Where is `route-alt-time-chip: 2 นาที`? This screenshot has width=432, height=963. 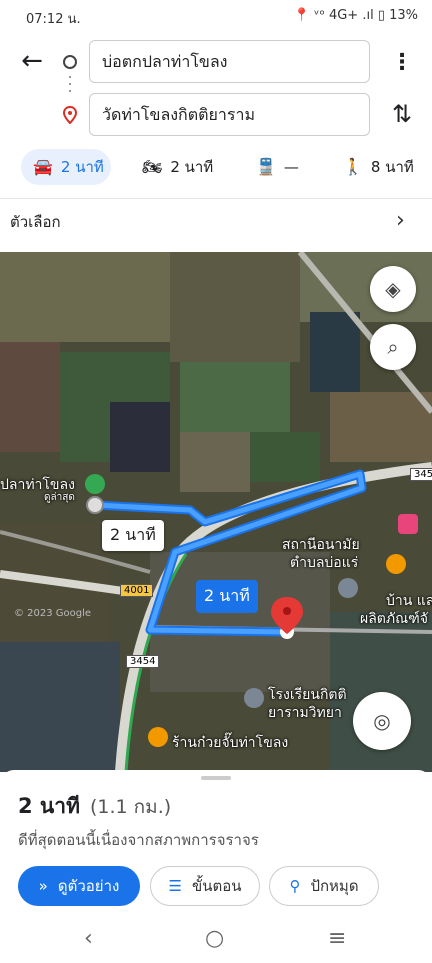
route-alt-time-chip: 2 นาที is located at coordinates (133, 535).